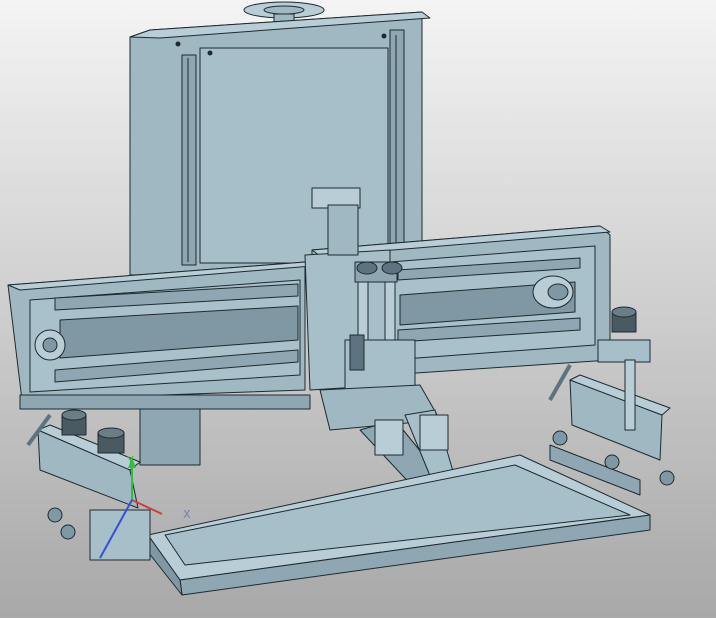 The height and width of the screenshot is (618, 716). I want to click on y-axis-label: Y, so click(130, 460).